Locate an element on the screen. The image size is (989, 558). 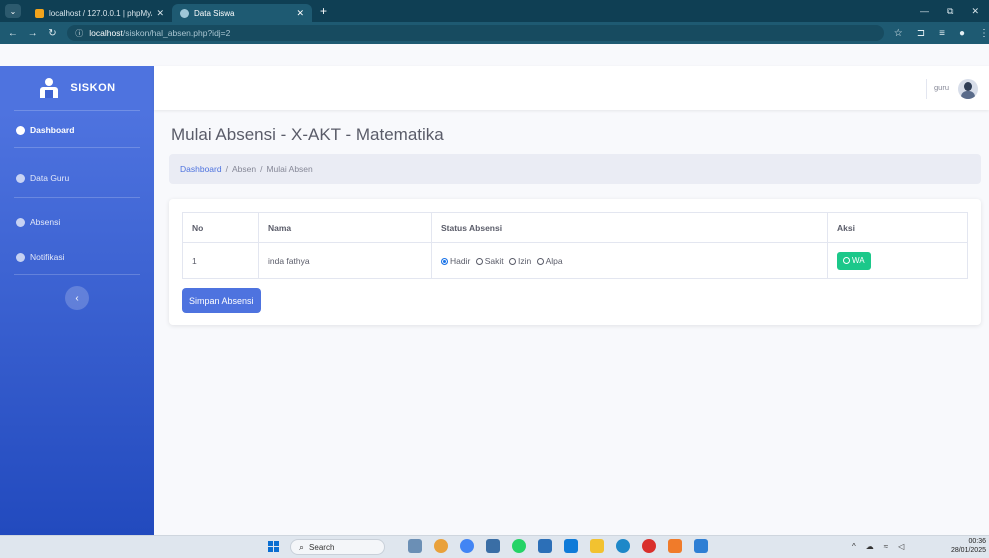
column-header-aksi: Aksi is located at coordinates (897, 227).